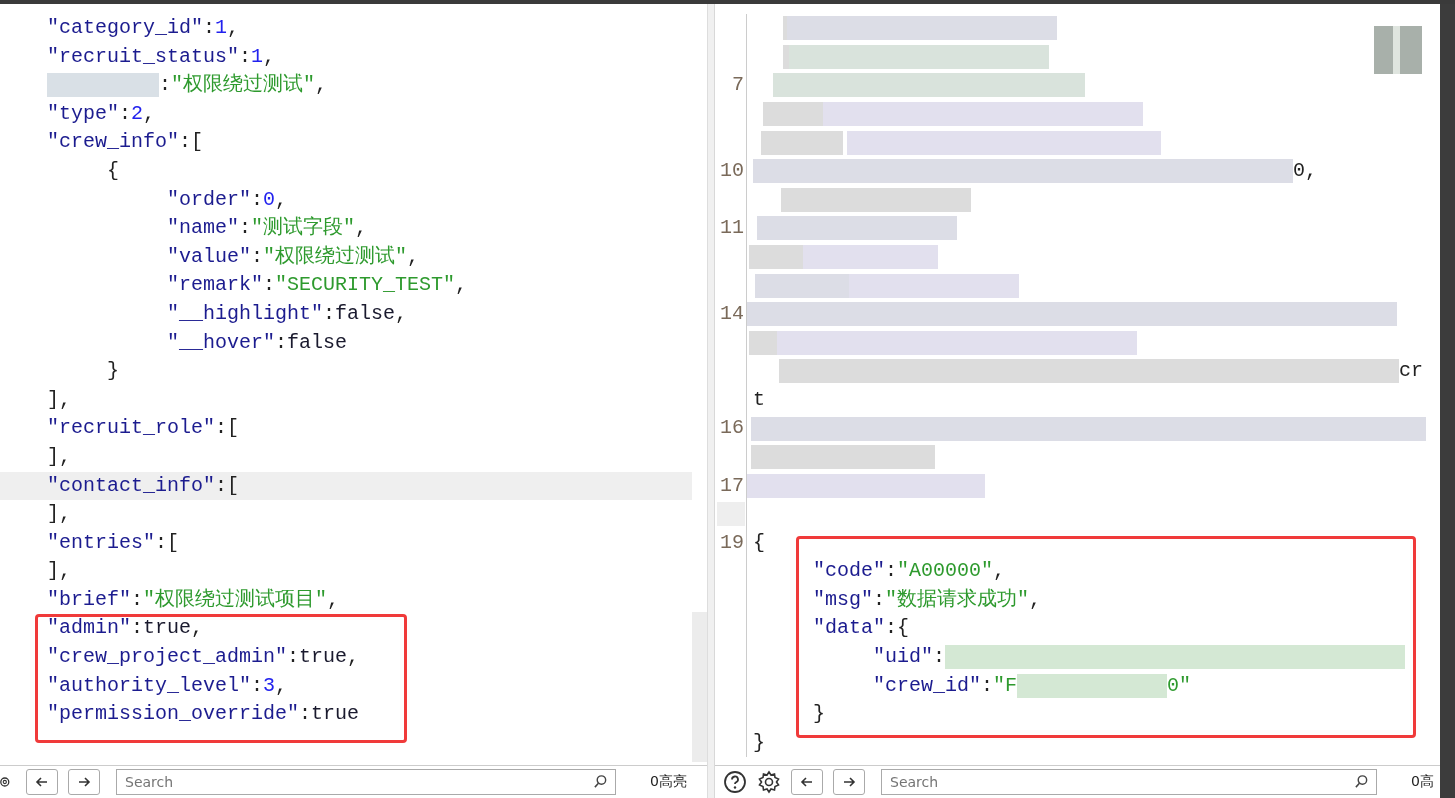 This screenshot has height=798, width=1455. I want to click on json-key: "recruit_status", so click(143, 57).